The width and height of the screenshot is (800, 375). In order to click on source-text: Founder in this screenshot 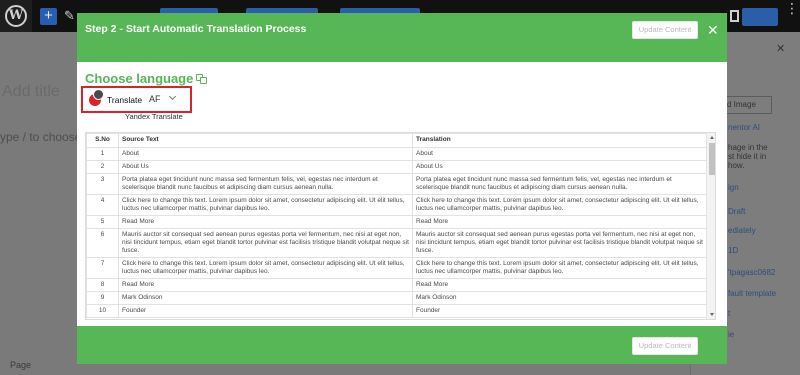, I will do `click(265, 311)`.